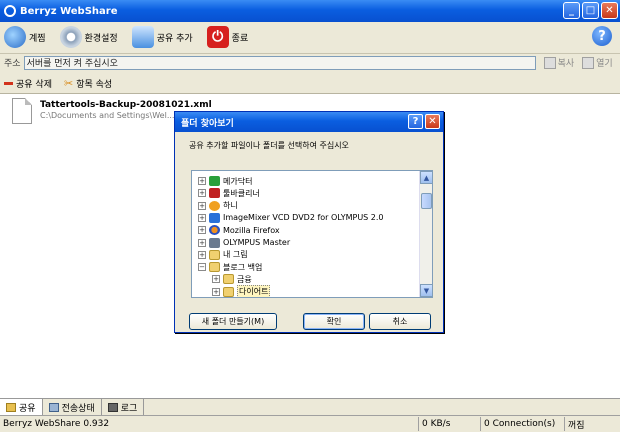 This screenshot has height=432, width=620. What do you see at coordinates (310, 406) in the screenshot?
I see `bottom-tabs: 공유 전송상태 로그` at bounding box center [310, 406].